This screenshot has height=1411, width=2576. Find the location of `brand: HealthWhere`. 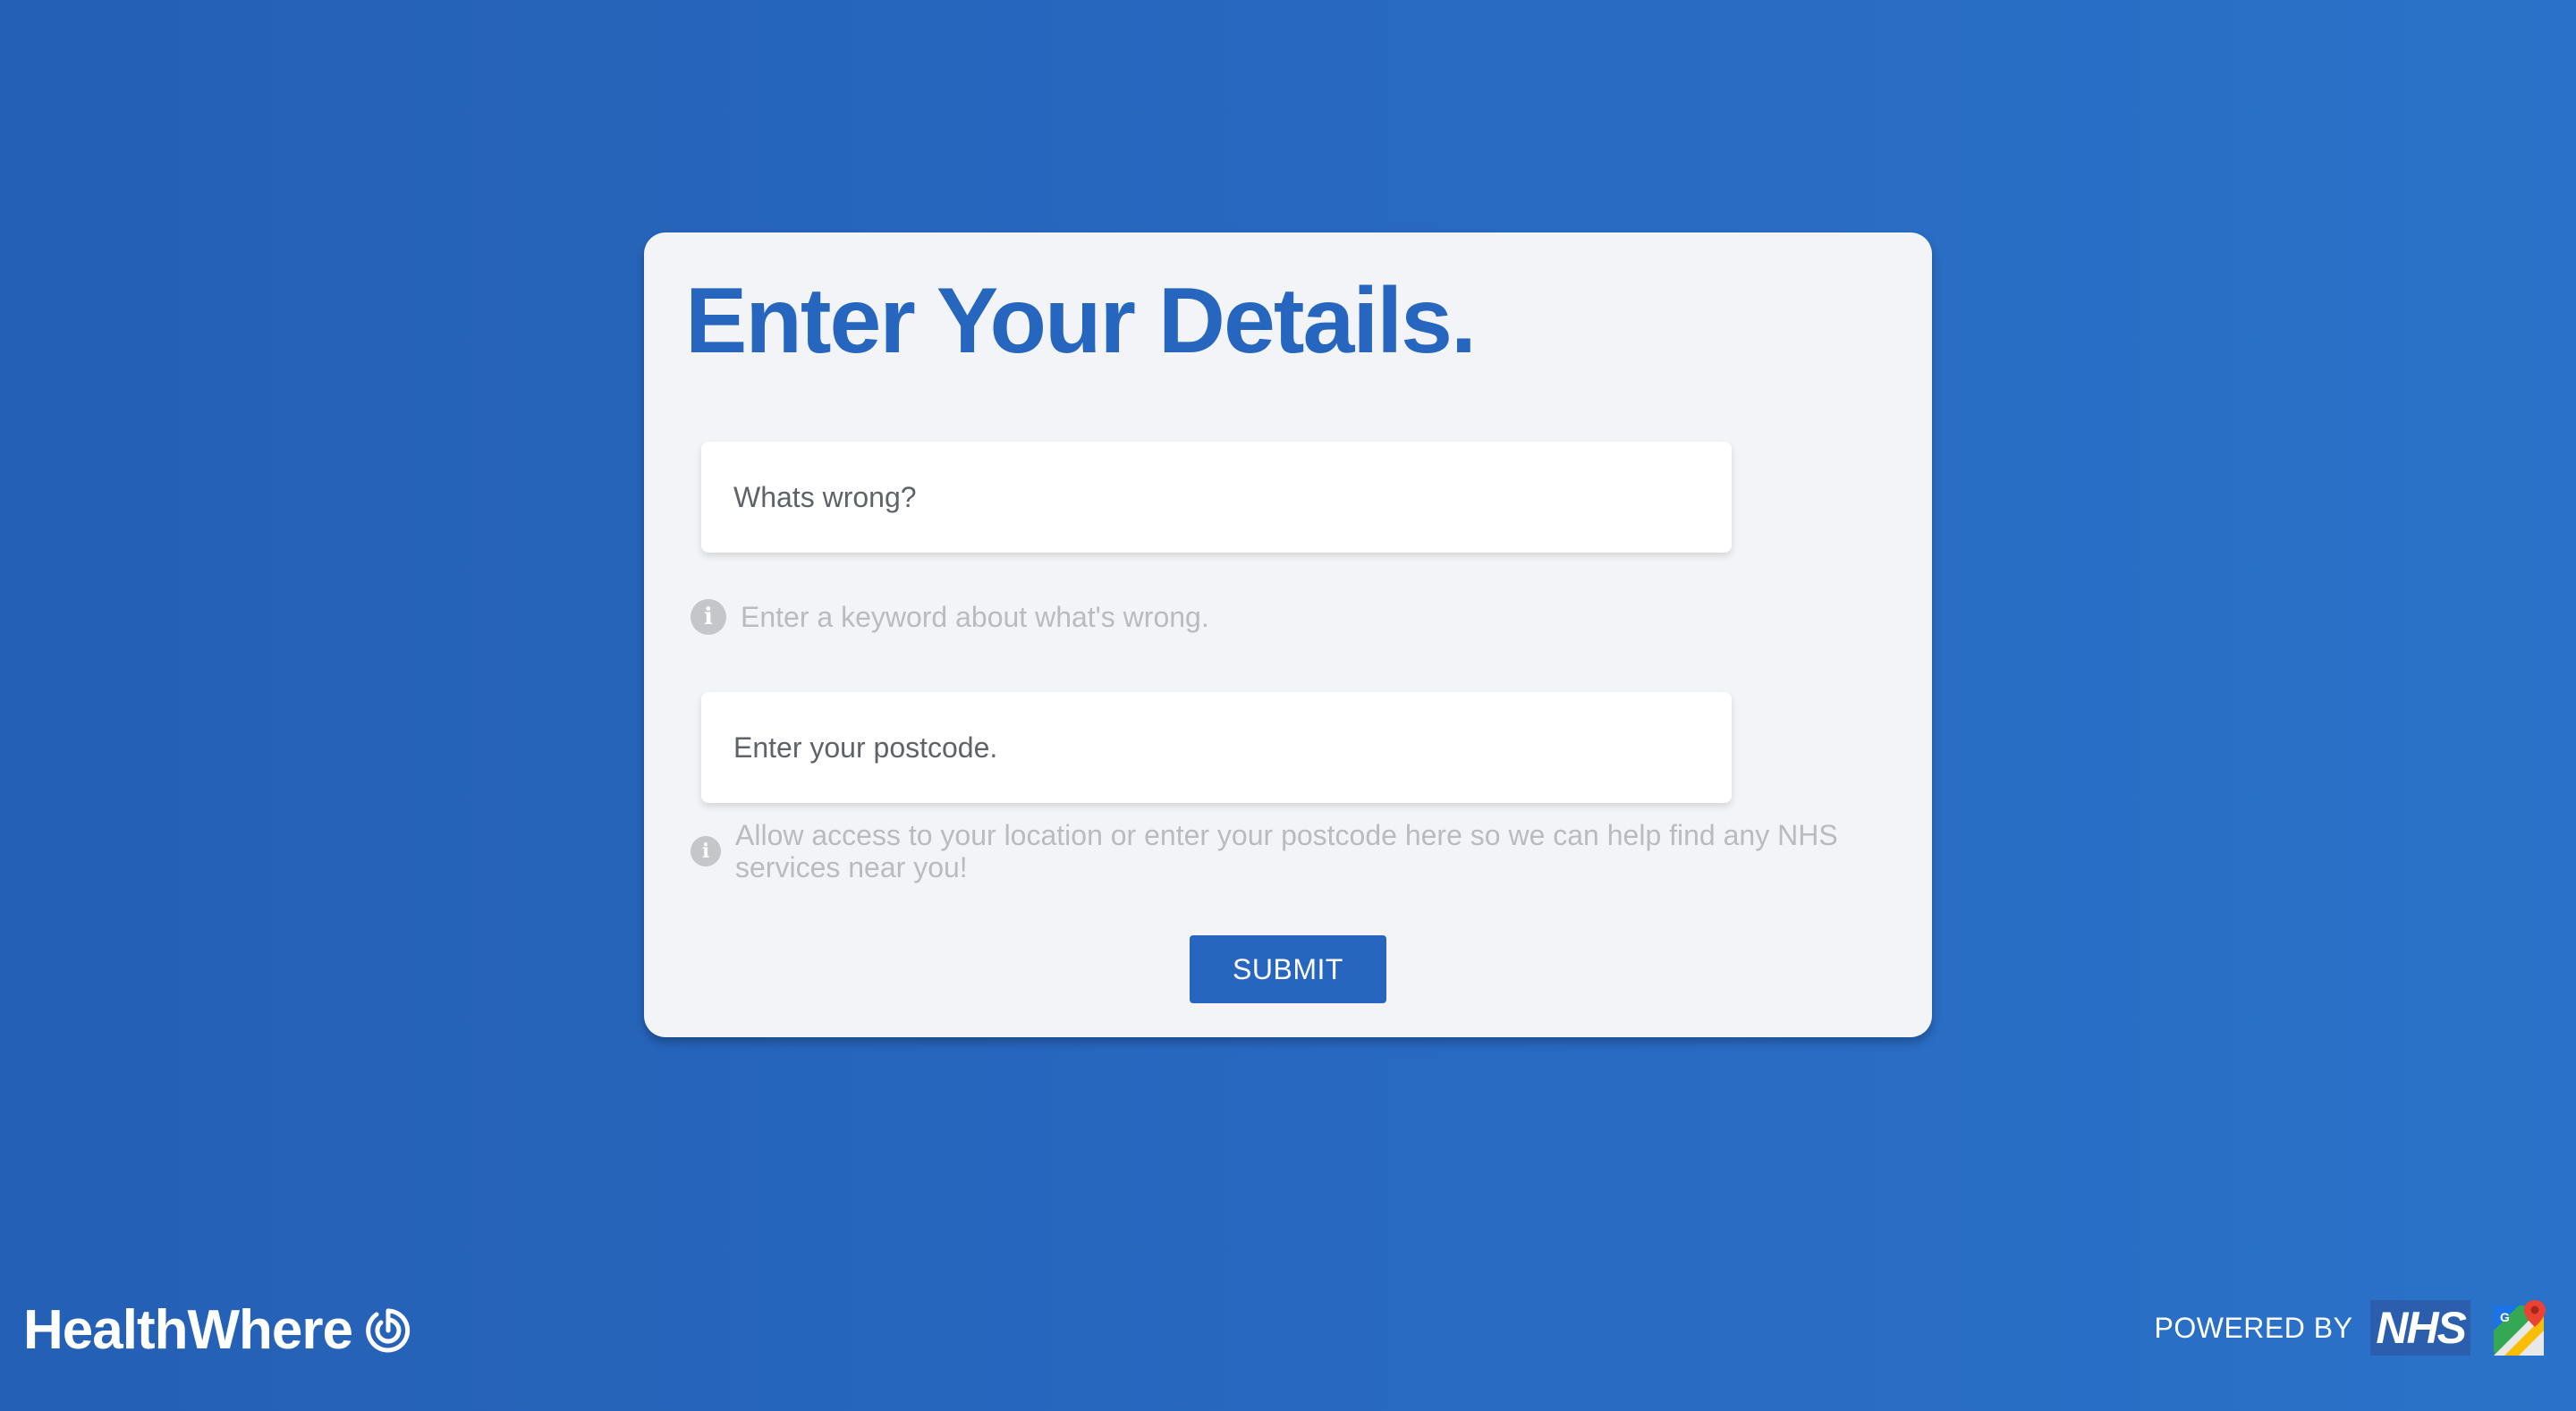

brand: HealthWhere is located at coordinates (217, 1330).